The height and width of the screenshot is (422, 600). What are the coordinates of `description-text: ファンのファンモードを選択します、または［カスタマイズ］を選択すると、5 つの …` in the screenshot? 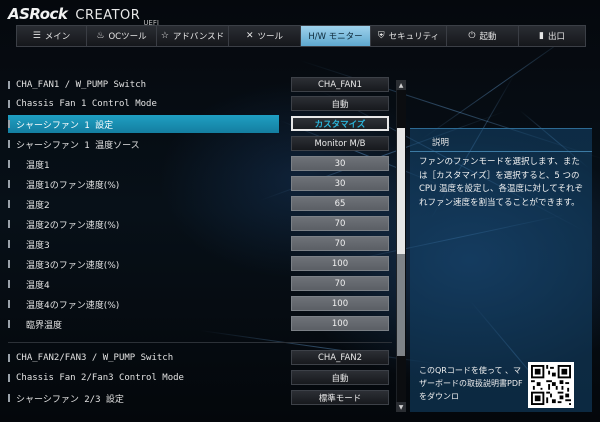 It's located at (501, 182).